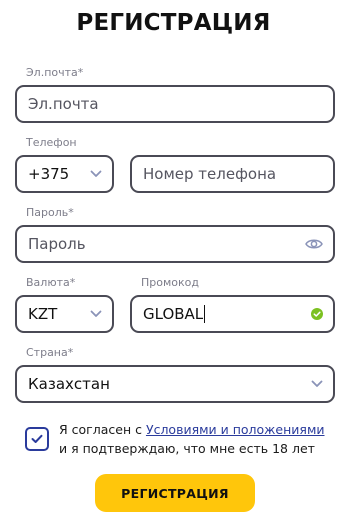  Describe the element at coordinates (210, 174) in the screenshot. I see `phone-number-placeholder: Номер телефона` at that location.